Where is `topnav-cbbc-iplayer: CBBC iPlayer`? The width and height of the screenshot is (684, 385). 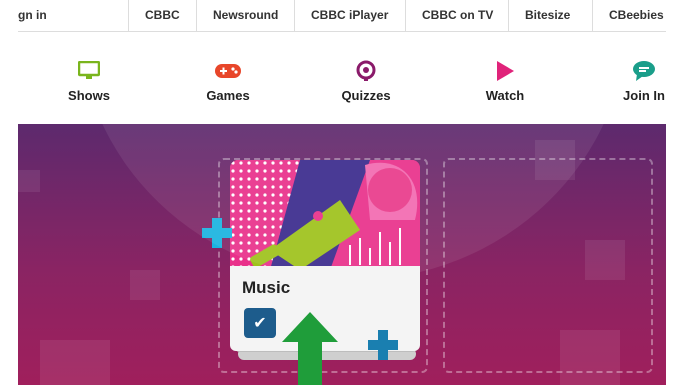 topnav-cbbc-iplayer: CBBC iPlayer is located at coordinates (349, 15).